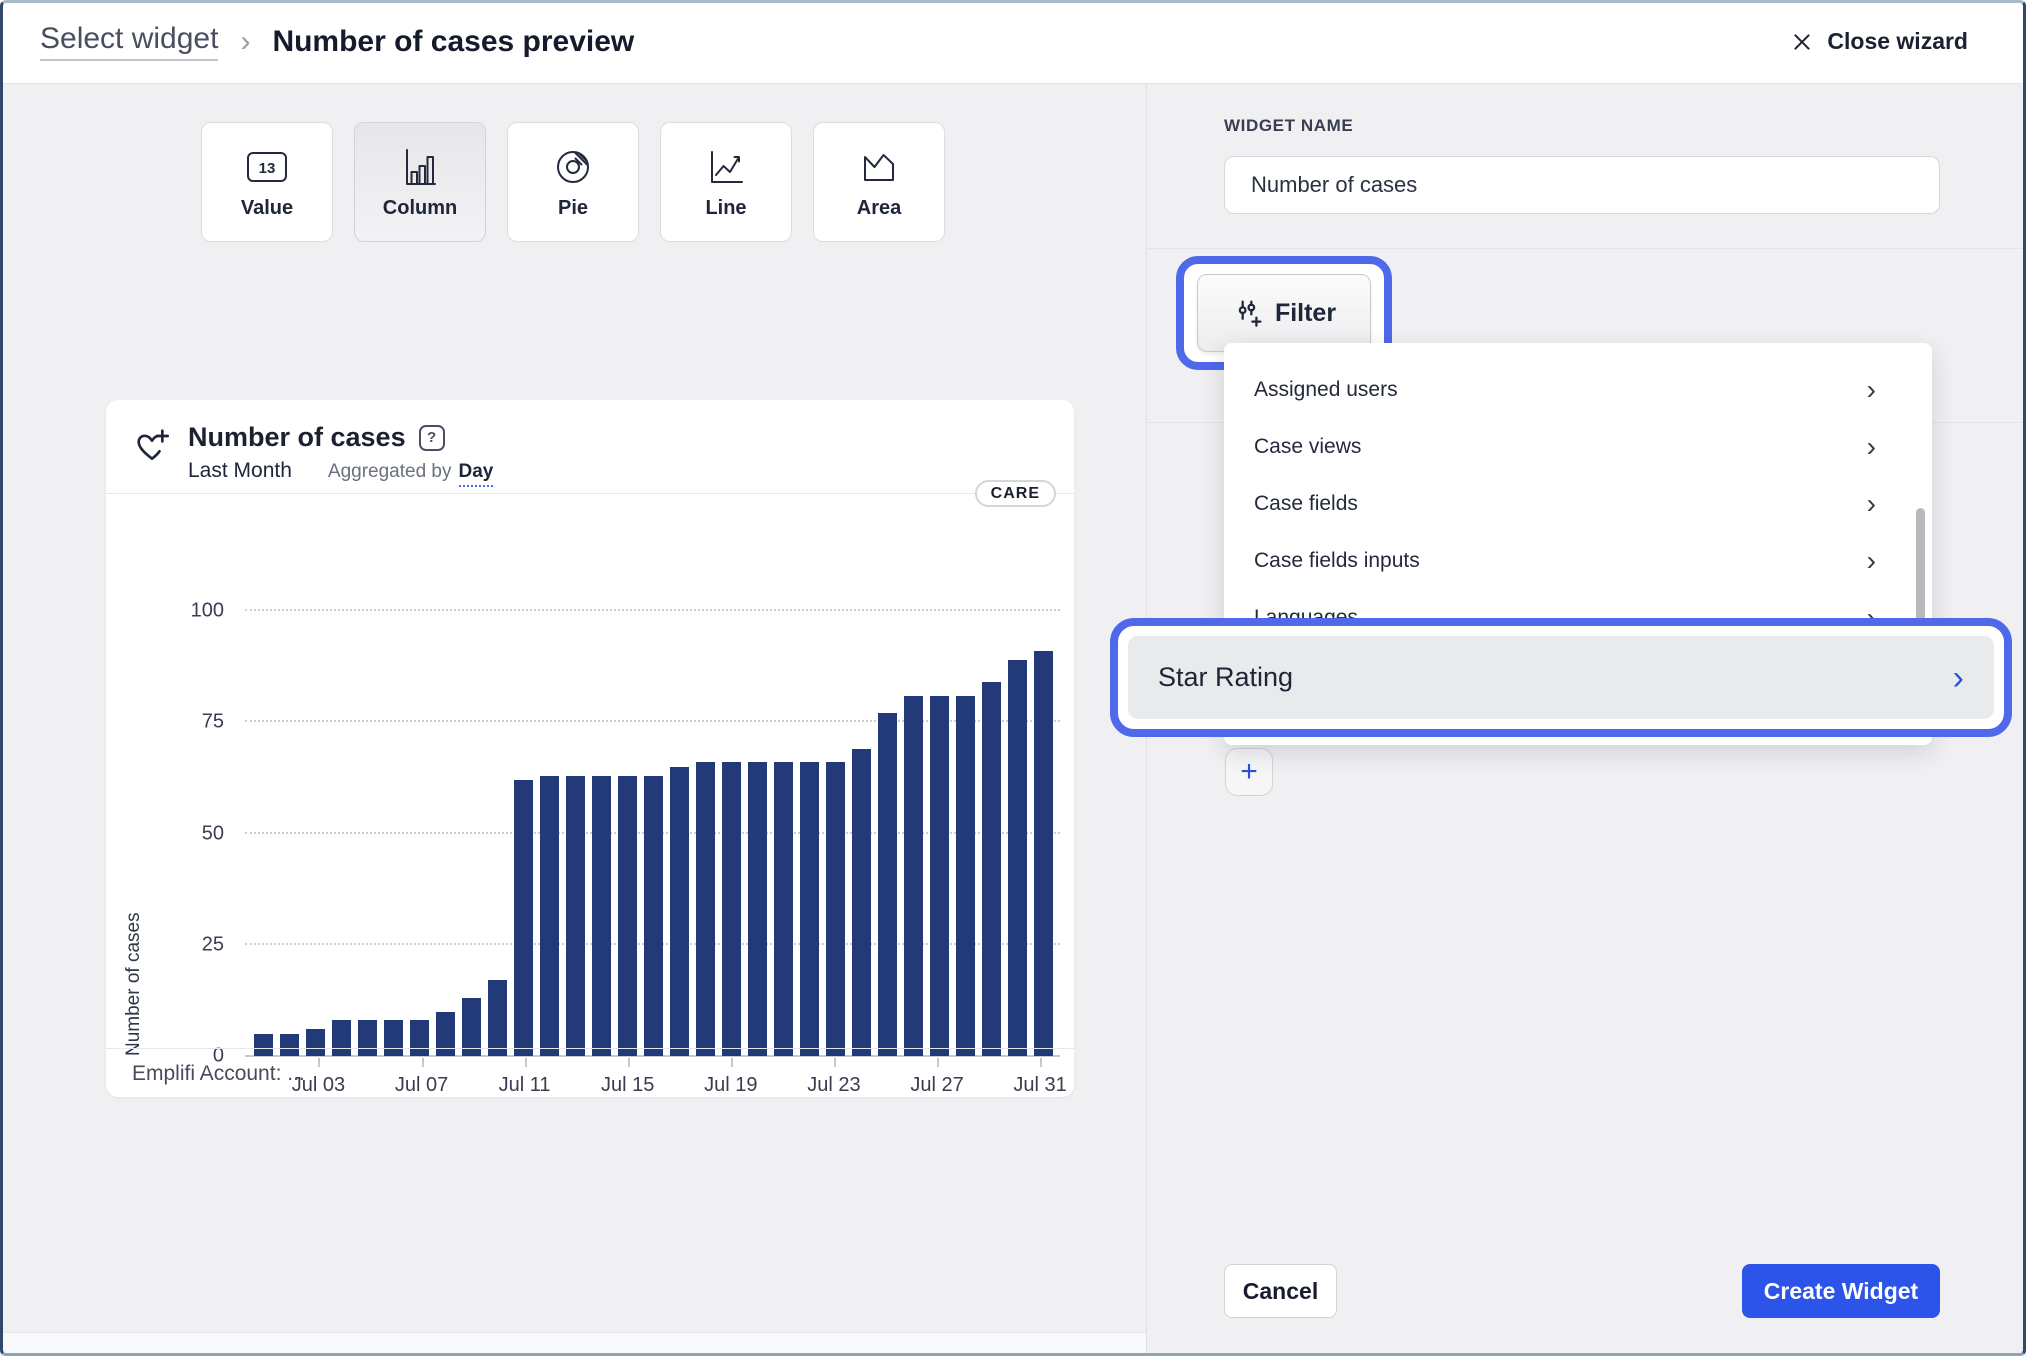  Describe the element at coordinates (297, 437) in the screenshot. I see `chart-title: Number of cases` at that location.